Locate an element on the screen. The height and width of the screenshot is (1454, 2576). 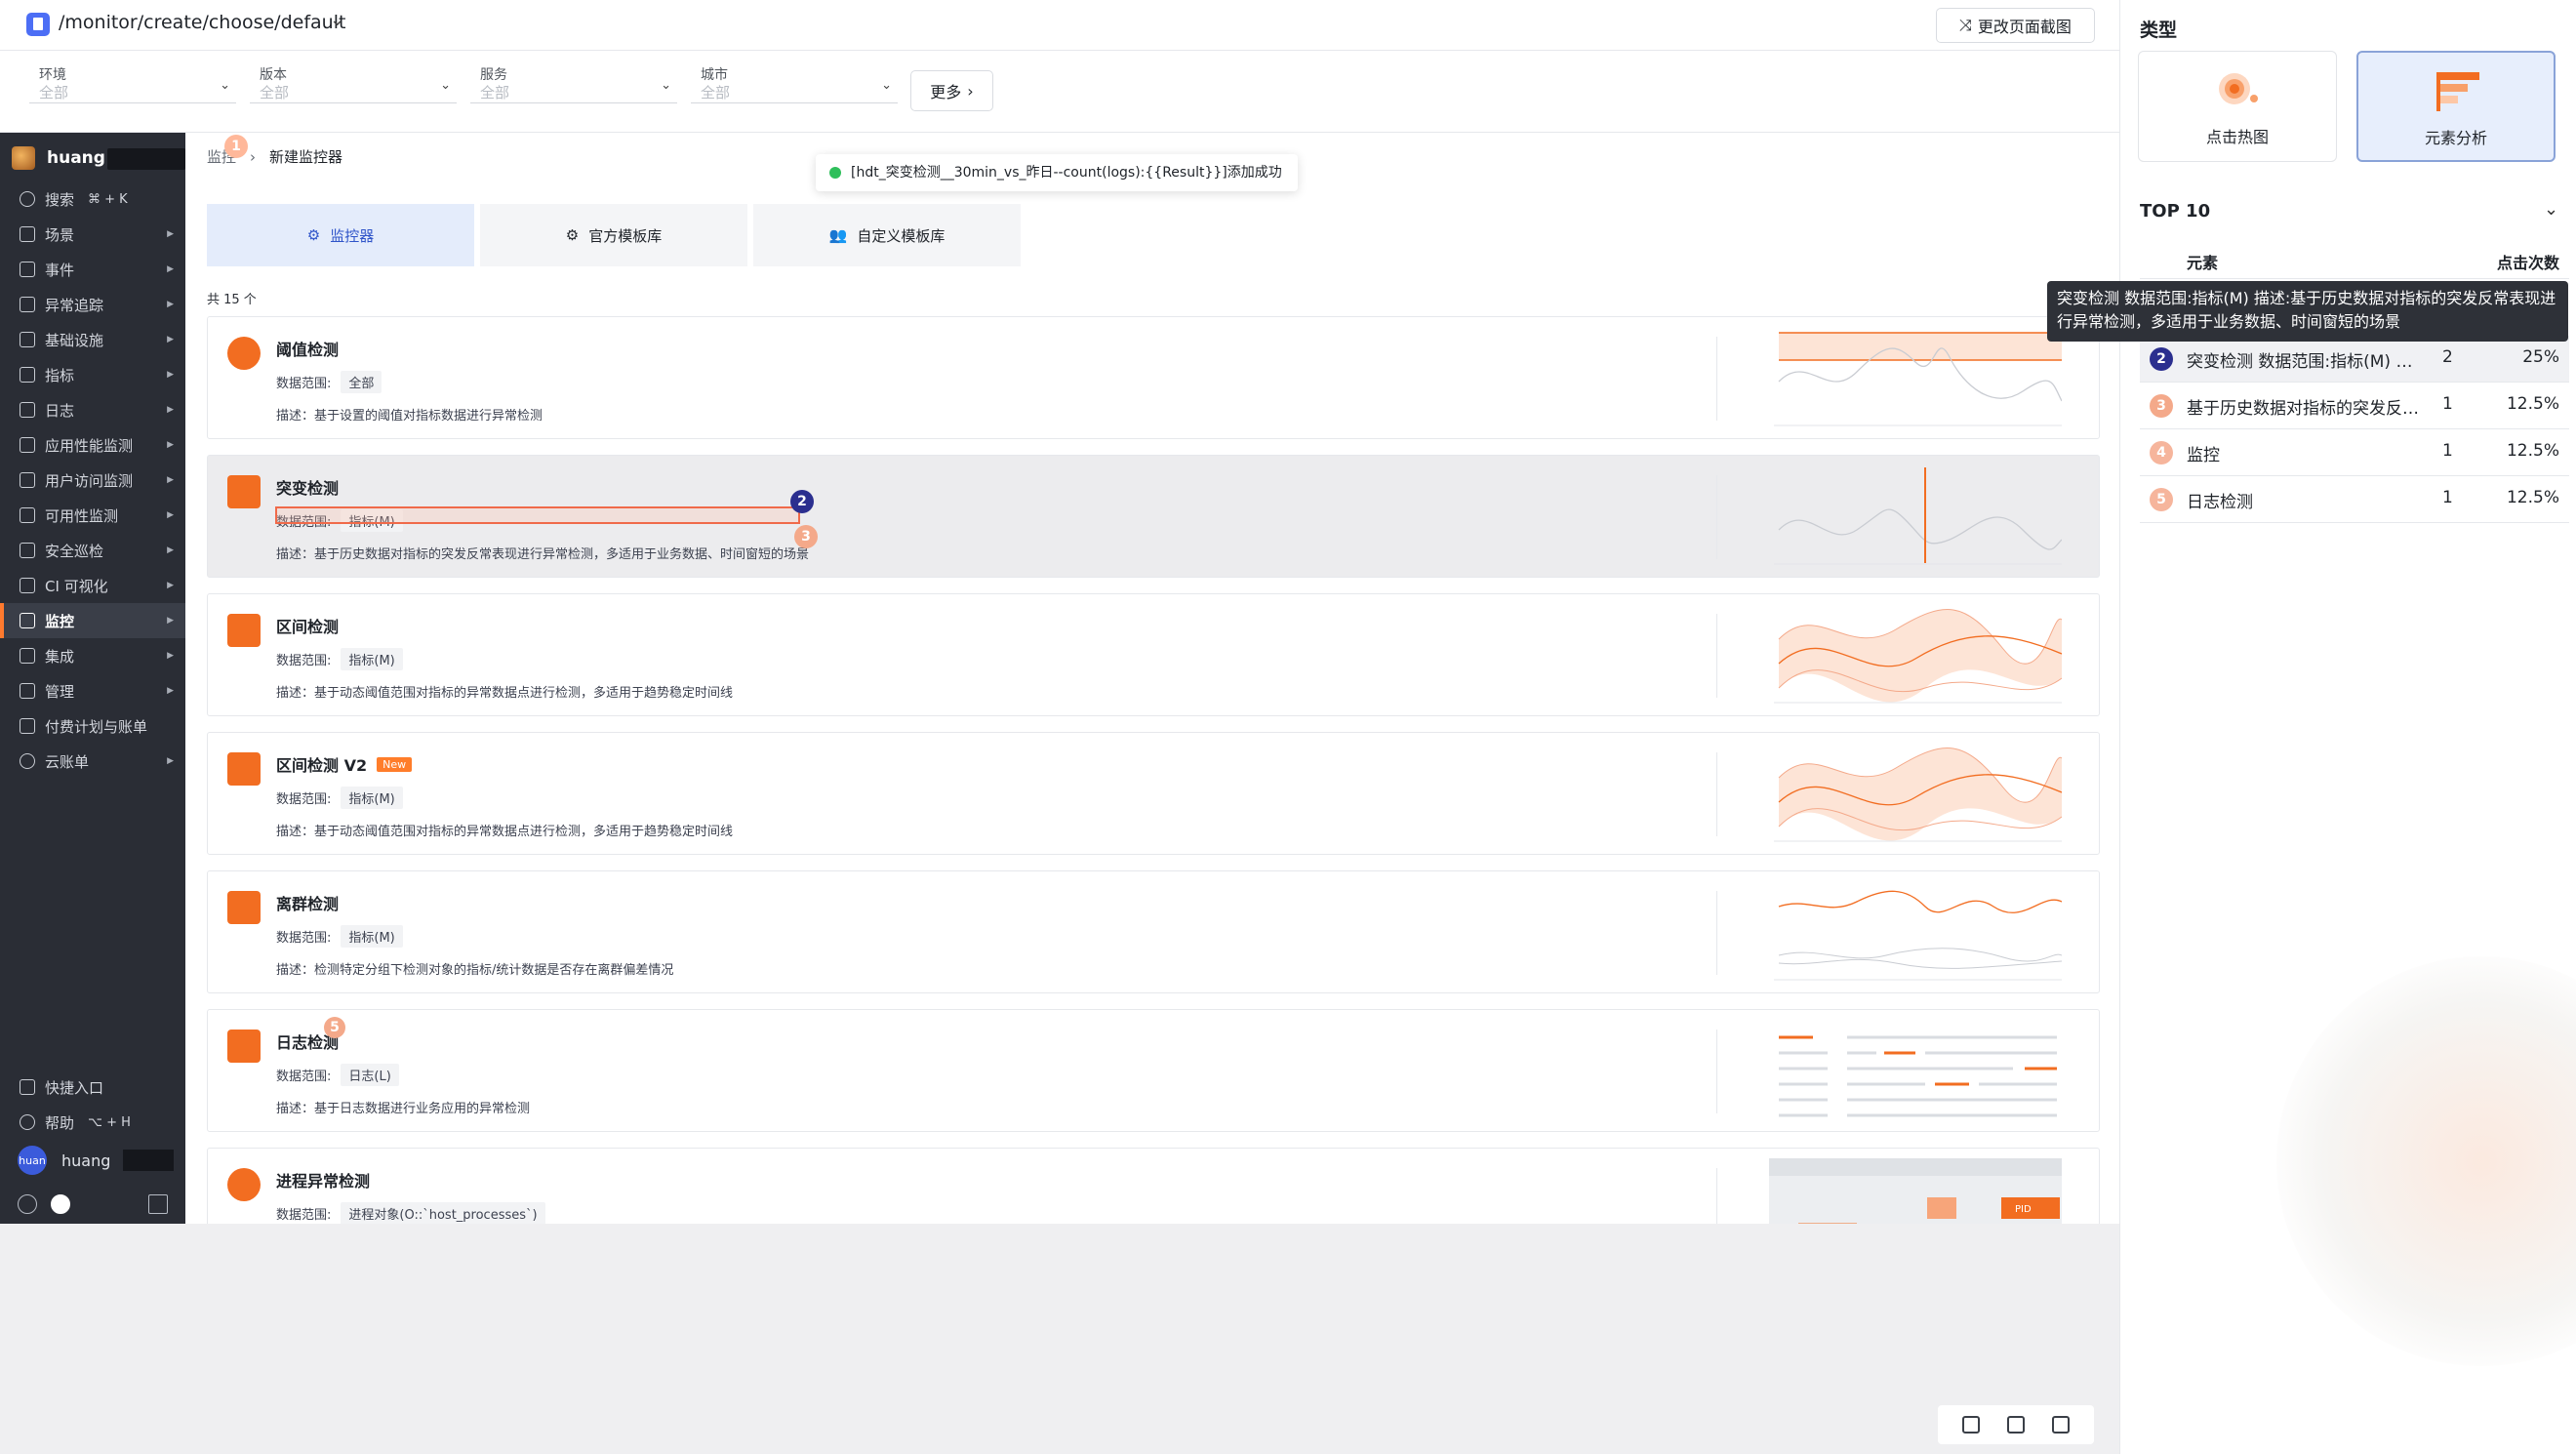
desktop-icon is located at coordinates (2061, 1425).